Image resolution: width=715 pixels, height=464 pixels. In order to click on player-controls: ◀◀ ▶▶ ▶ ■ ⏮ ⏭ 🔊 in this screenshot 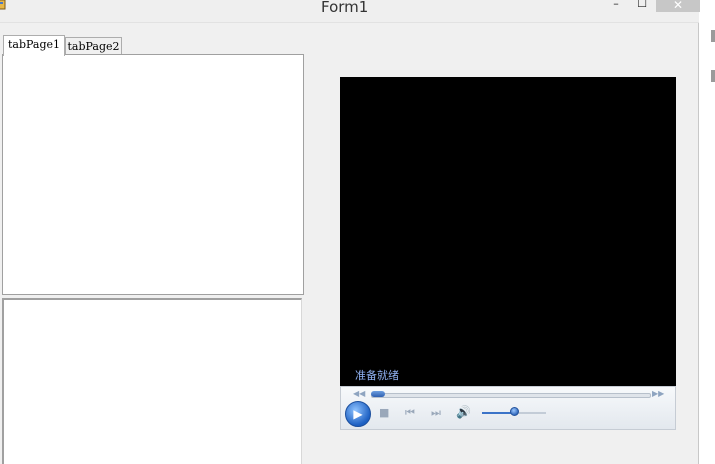, I will do `click(508, 408)`.